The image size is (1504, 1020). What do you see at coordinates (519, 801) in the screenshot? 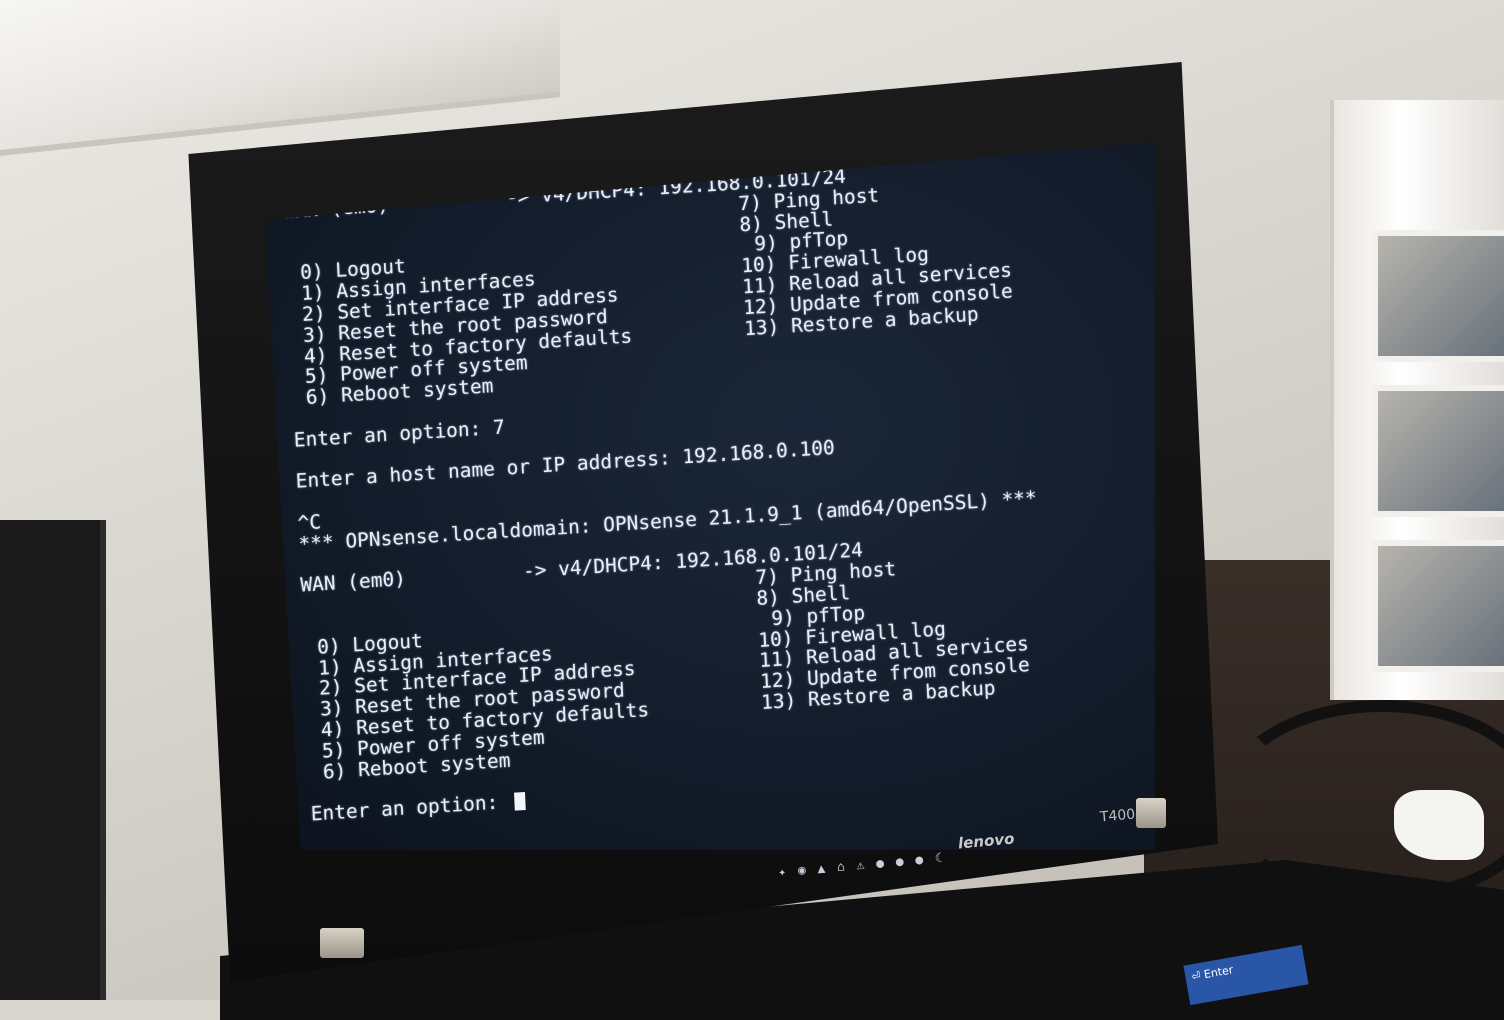
I see `text-cursor` at bounding box center [519, 801].